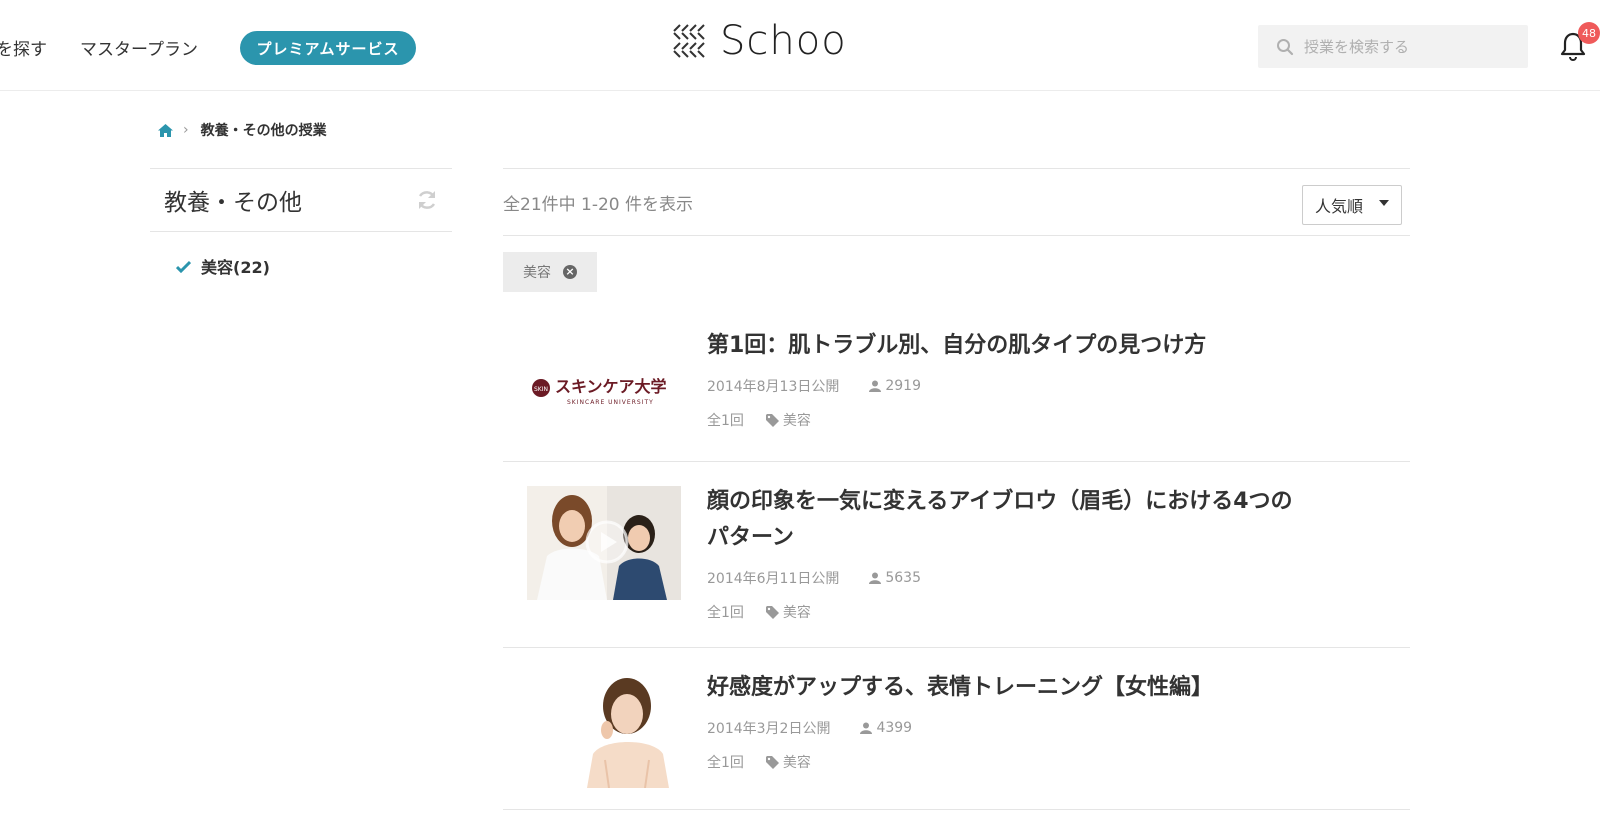 This screenshot has width=1600, height=831. Describe the element at coordinates (769, 729) in the screenshot. I see `course-date: 2014年3月2日公開` at that location.